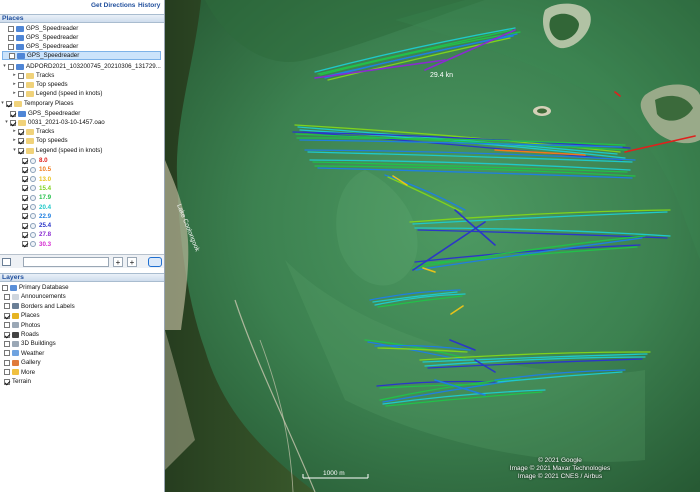 This screenshot has width=700, height=492. I want to click on layer-item: Photos, so click(22, 325).